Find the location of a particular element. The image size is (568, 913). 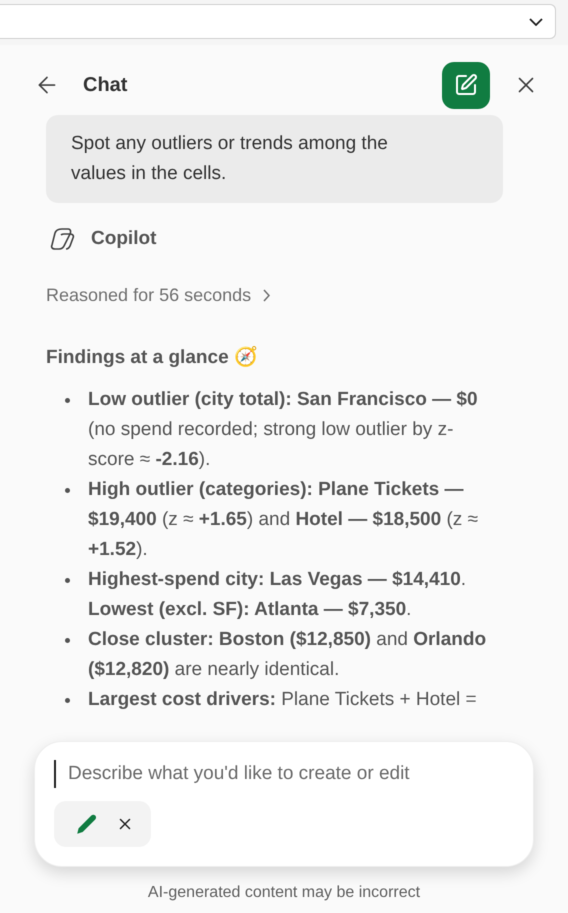

finding-text: High outlier (categories): Plane Tickets — $19,400 (z ≈ +1.65) and Hotel — $18,500 (z ≈ +1.52). is located at coordinates (284, 520).